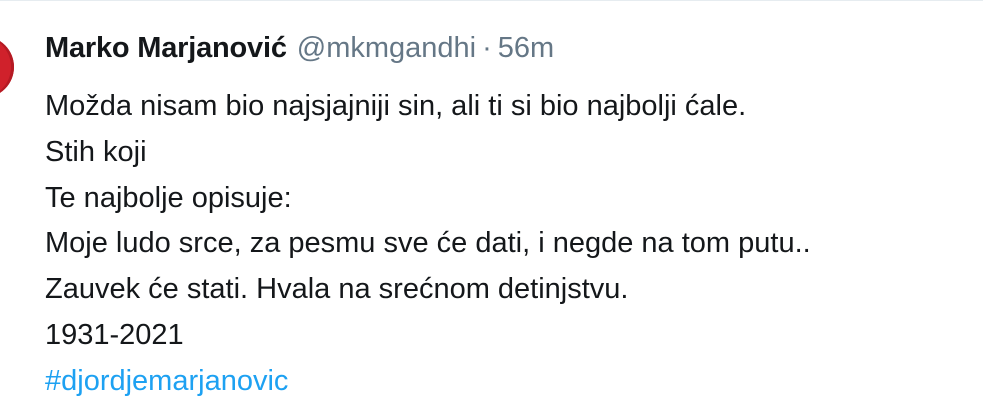  I want to click on avatar, so click(7, 67).